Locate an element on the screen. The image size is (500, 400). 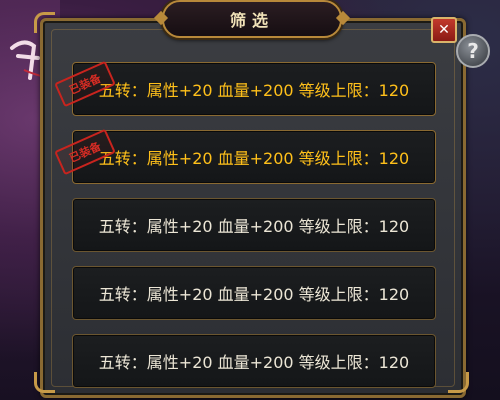
close-icon: ✕ is located at coordinates (444, 30).